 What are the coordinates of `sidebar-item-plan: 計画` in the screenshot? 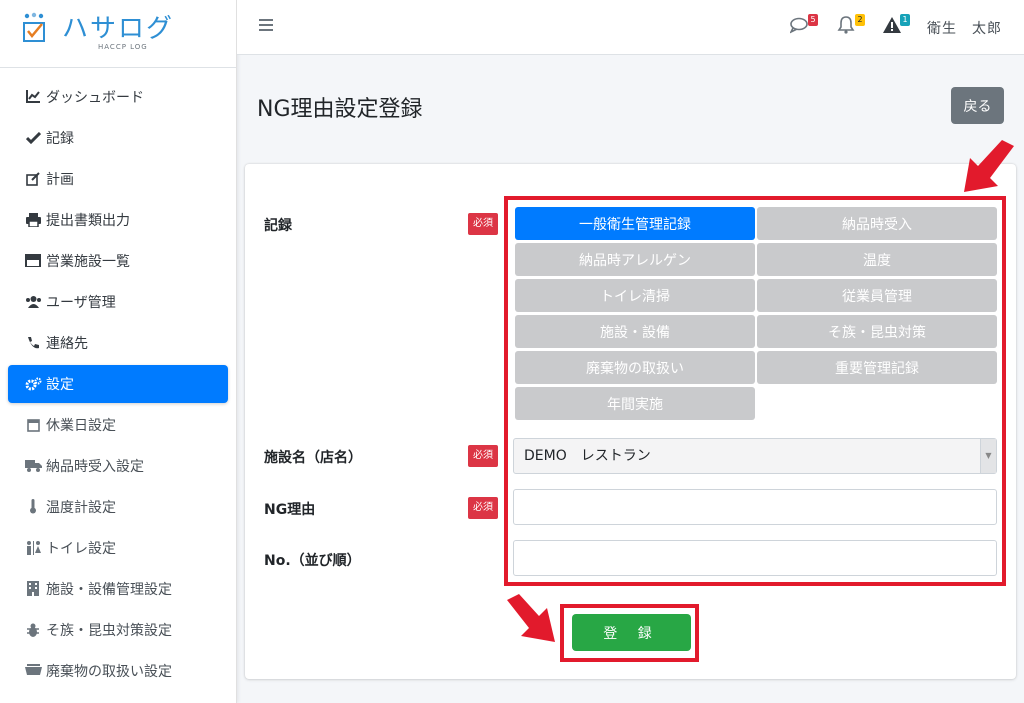 It's located at (118, 178).